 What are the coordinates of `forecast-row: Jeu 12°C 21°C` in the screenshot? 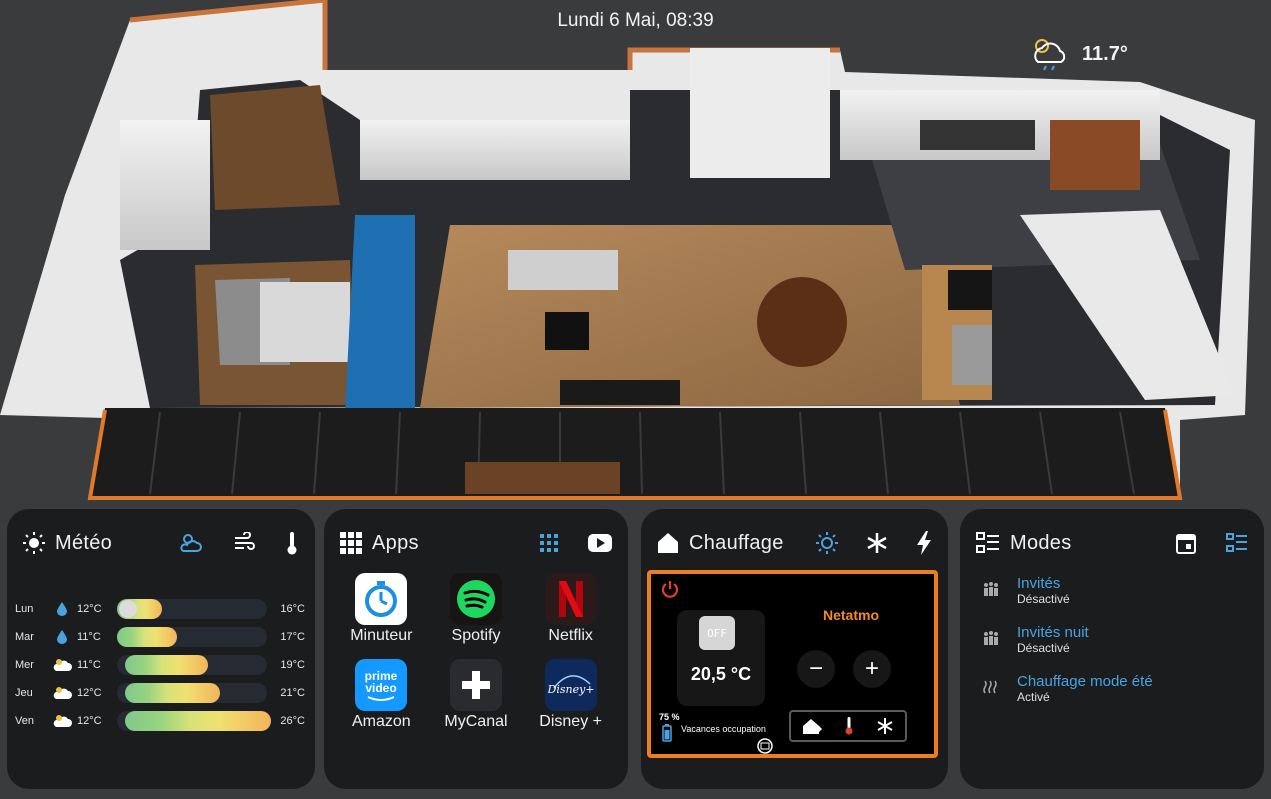 It's located at (161, 693).